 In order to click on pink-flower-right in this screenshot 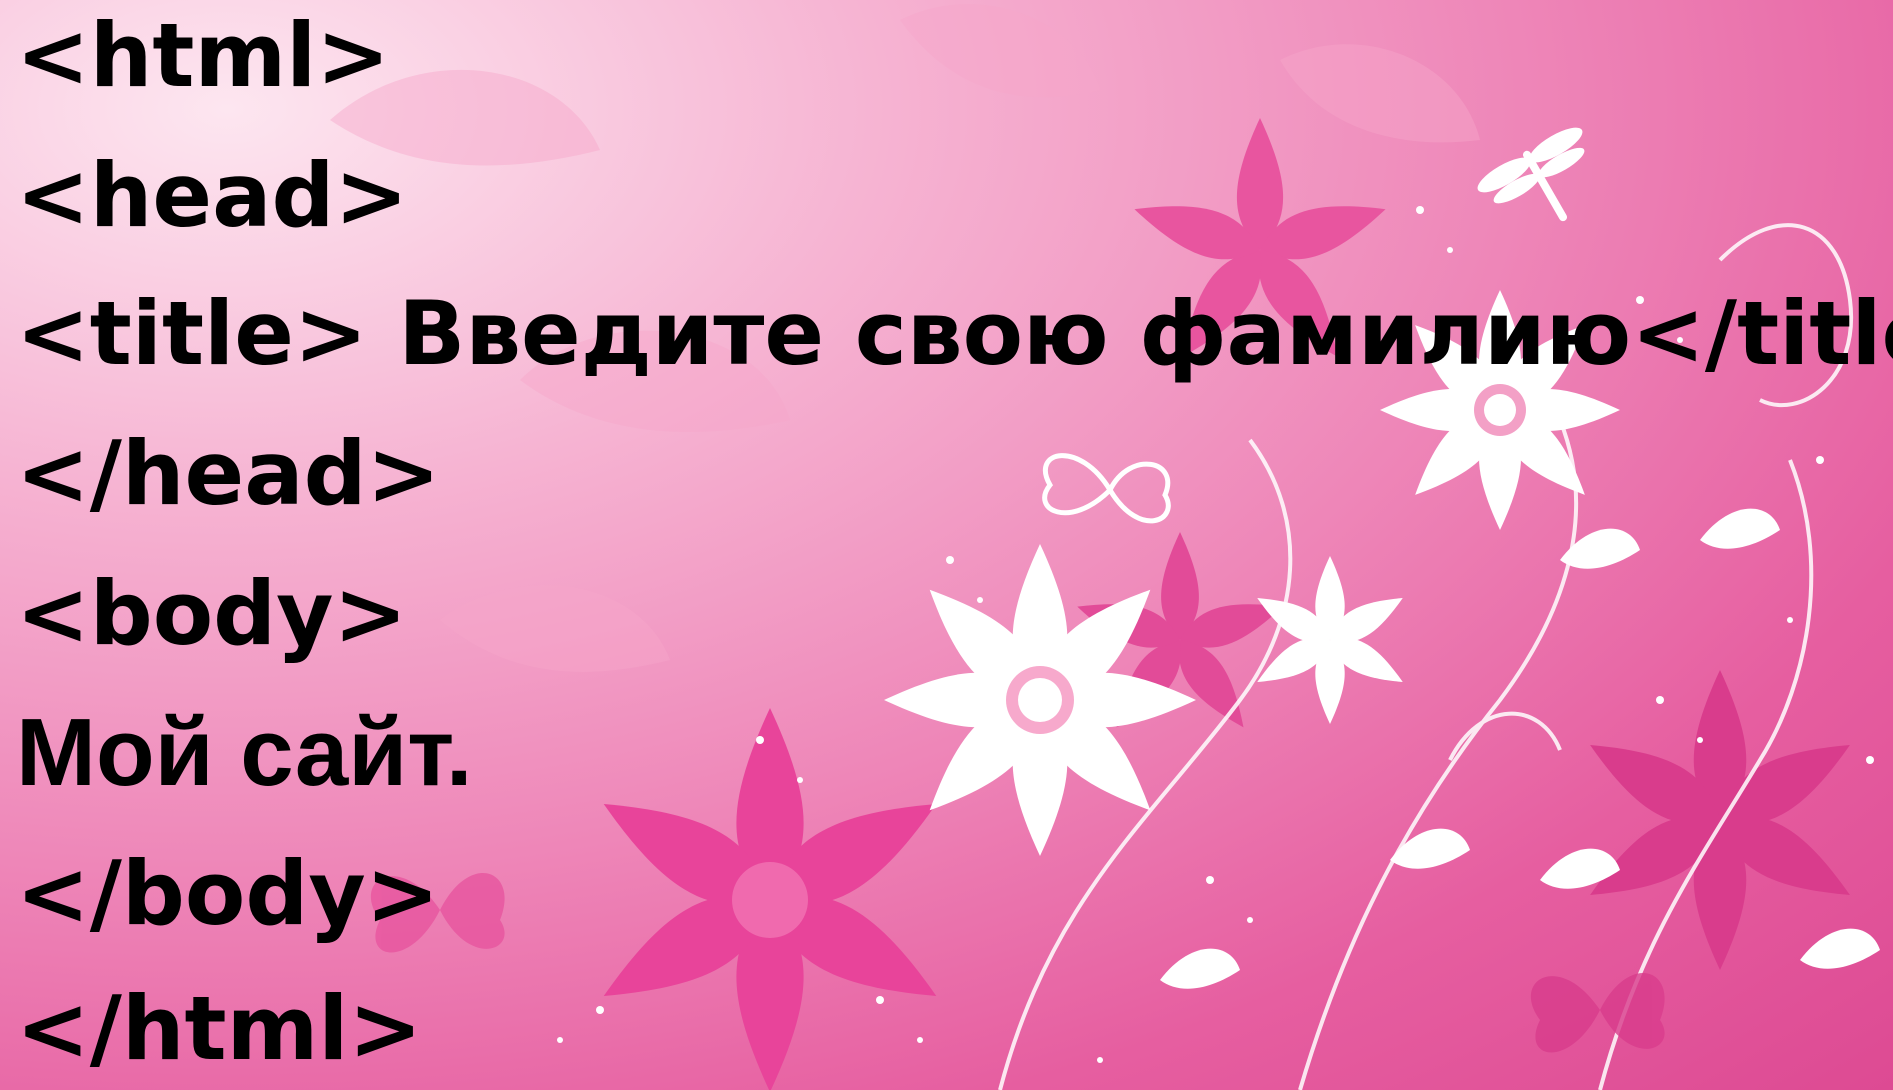, I will do `click(1720, 820)`.